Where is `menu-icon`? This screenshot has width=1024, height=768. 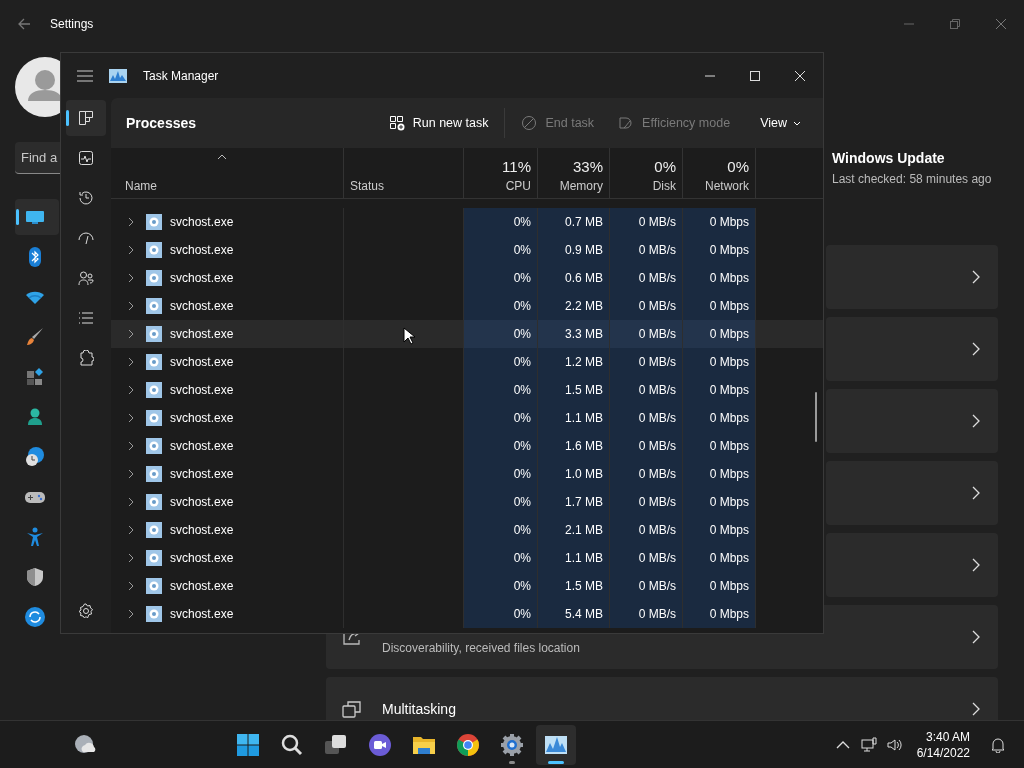 menu-icon is located at coordinates (85, 75).